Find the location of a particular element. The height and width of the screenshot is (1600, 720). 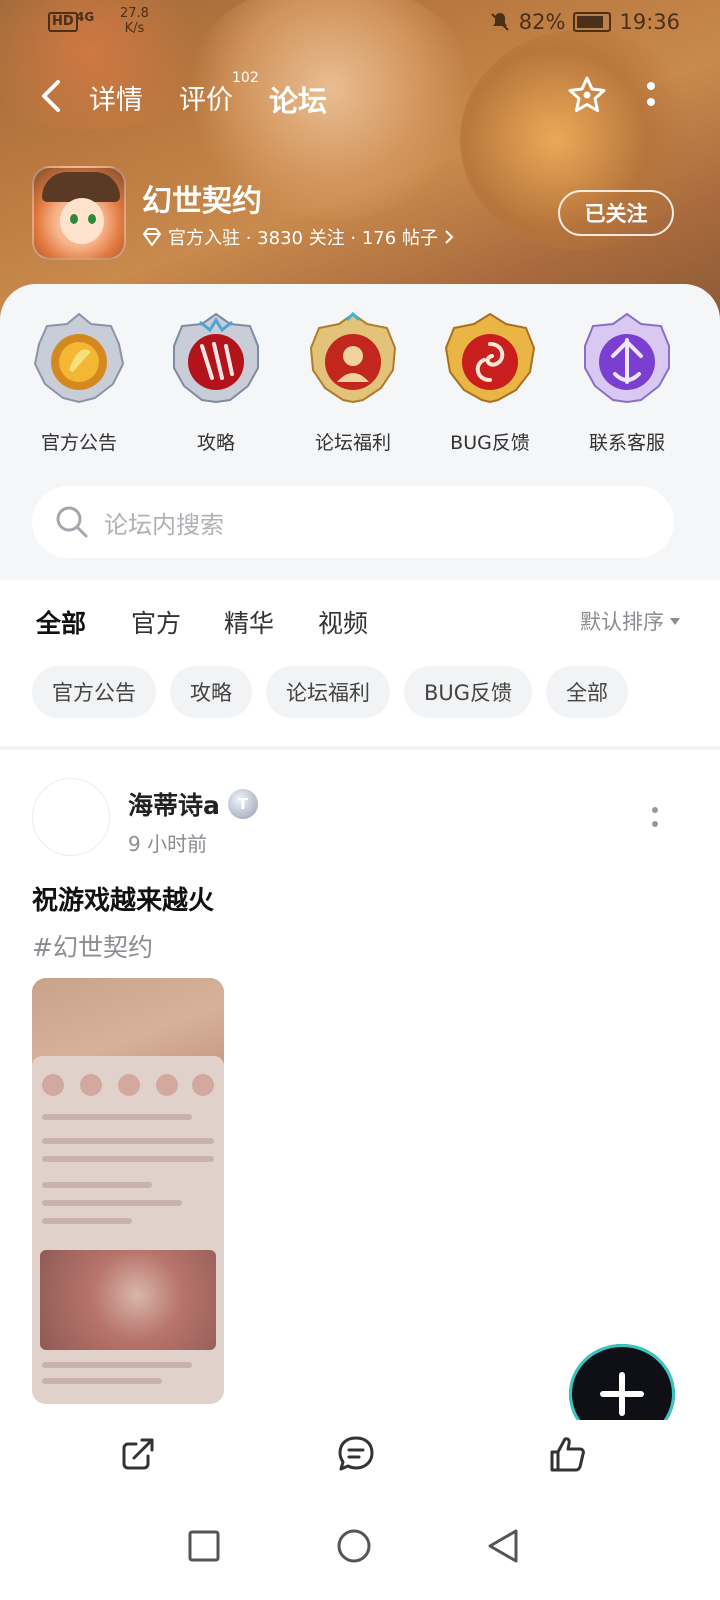

forum-search-bar: 论坛内搜索 is located at coordinates (353, 522).